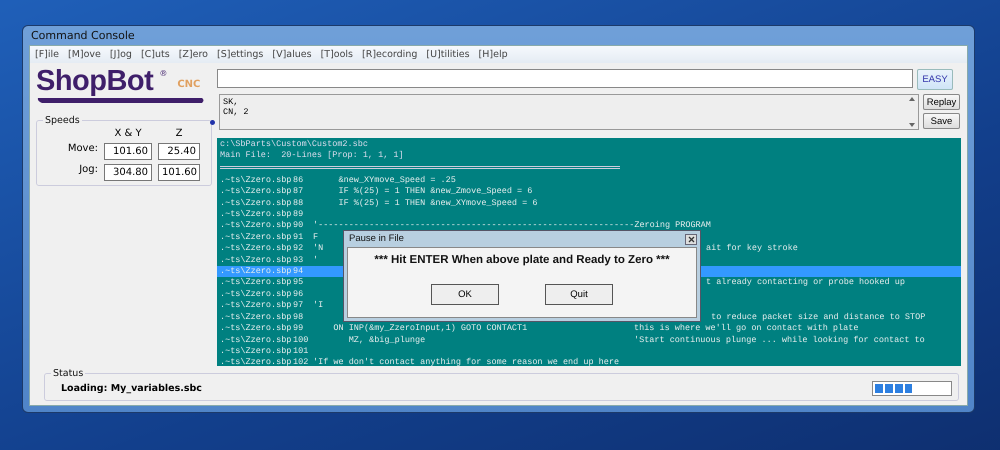  Describe the element at coordinates (589, 214) in the screenshot. I see `console-line: .~ts\Zzero.sbp 89` at that location.